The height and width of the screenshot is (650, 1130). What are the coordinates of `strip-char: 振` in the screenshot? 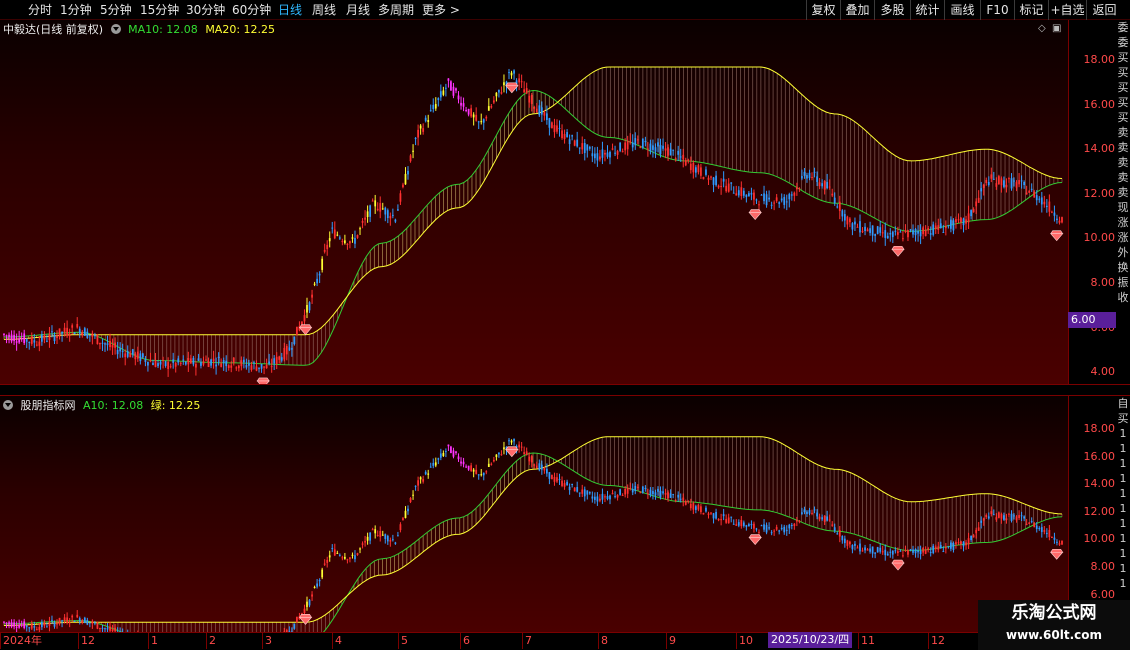 It's located at (1123, 282).